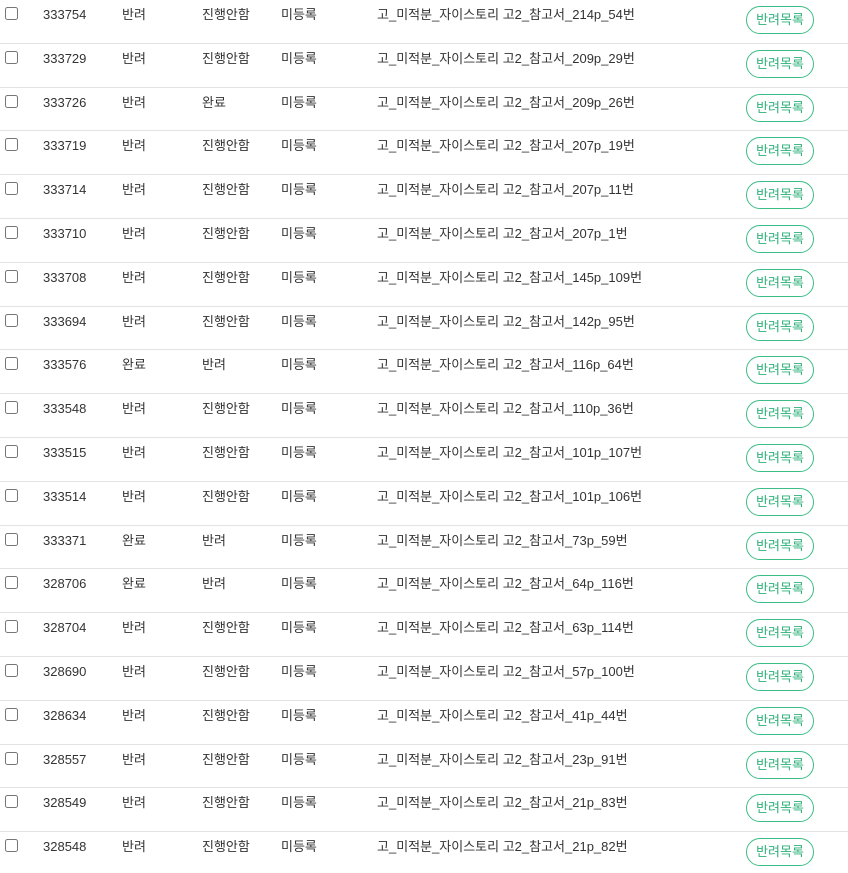 Image resolution: width=848 pixels, height=873 pixels. Describe the element at coordinates (502, 233) in the screenshot. I see `row-title: 고_미적분_자이스토리 고2_참고서_207p_1번` at that location.